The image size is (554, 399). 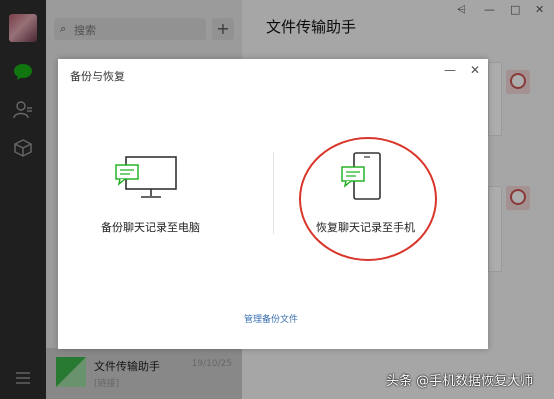 I want to click on manage-backup-link: 管理备份文件, so click(x=271, y=318).